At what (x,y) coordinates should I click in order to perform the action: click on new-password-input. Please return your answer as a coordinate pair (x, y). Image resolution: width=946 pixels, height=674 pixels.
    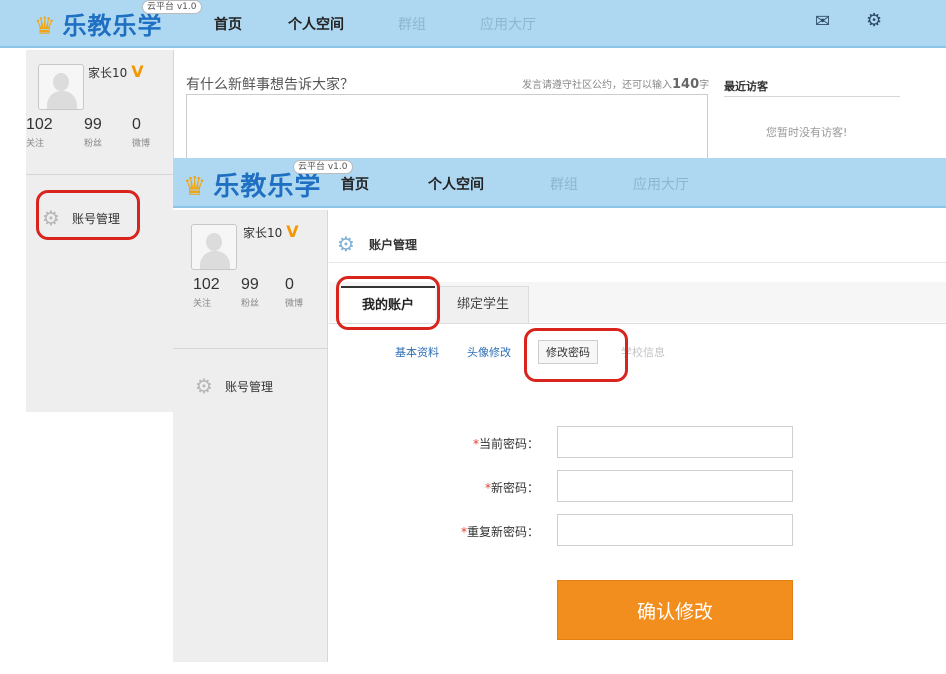
    Looking at the image, I should click on (675, 486).